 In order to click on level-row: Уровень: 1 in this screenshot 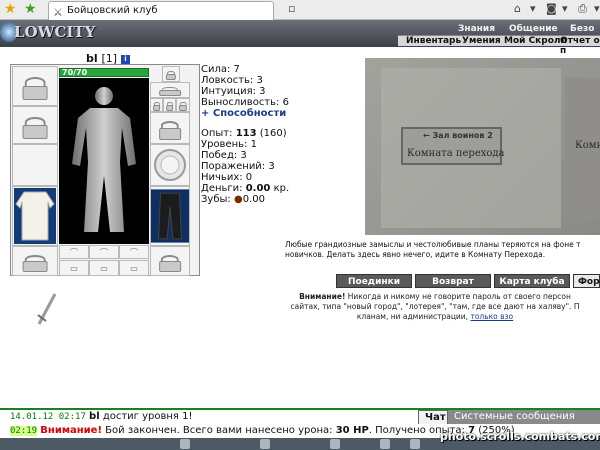, I will do `click(229, 144)`.